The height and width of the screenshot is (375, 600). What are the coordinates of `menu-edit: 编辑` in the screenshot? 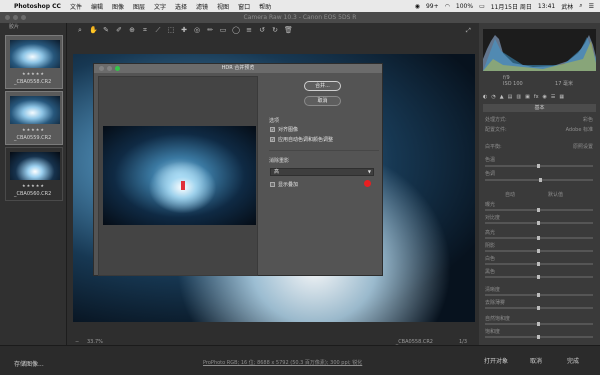 It's located at (97, 6).